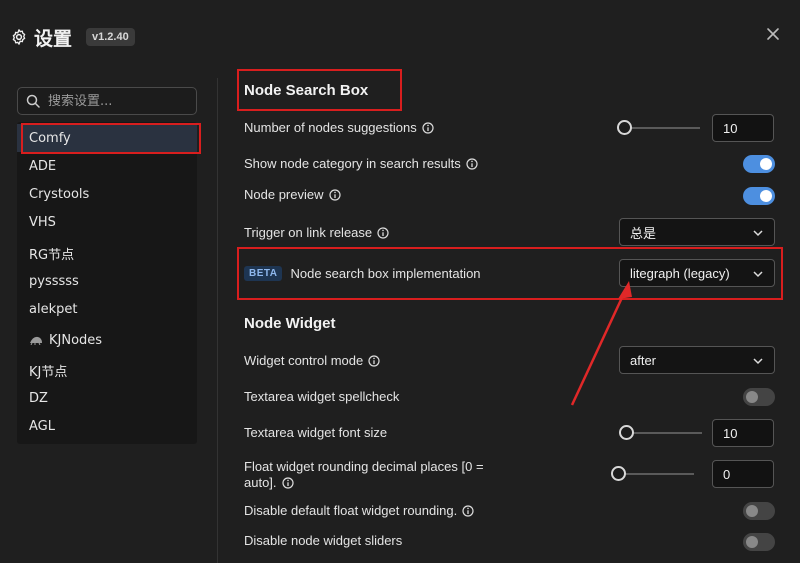 The image size is (800, 563). Describe the element at coordinates (107, 222) in the screenshot. I see `sidebar-item-vhs: VHS` at that location.